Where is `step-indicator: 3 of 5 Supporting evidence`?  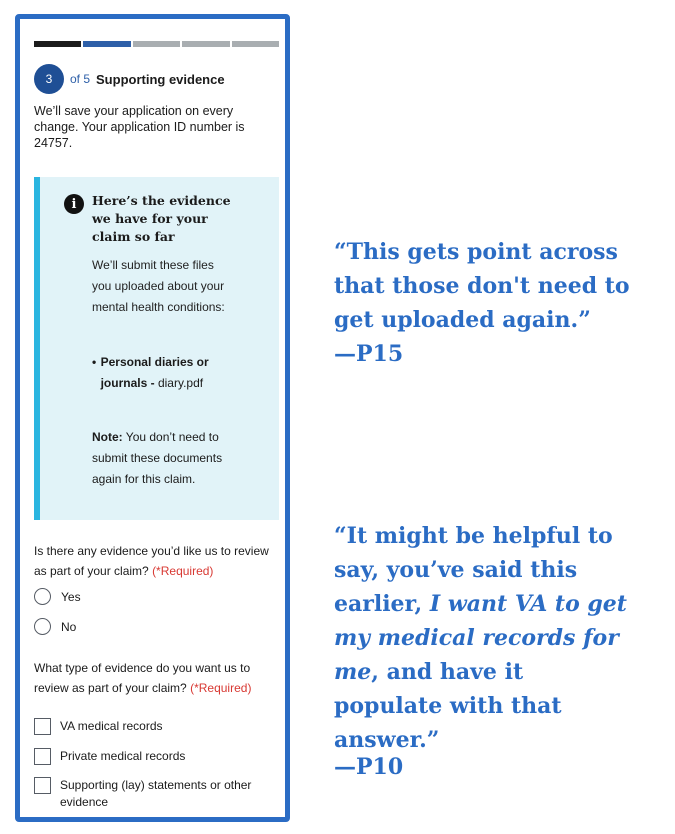
step-indicator: 3 of 5 Supporting evidence is located at coordinates (129, 79).